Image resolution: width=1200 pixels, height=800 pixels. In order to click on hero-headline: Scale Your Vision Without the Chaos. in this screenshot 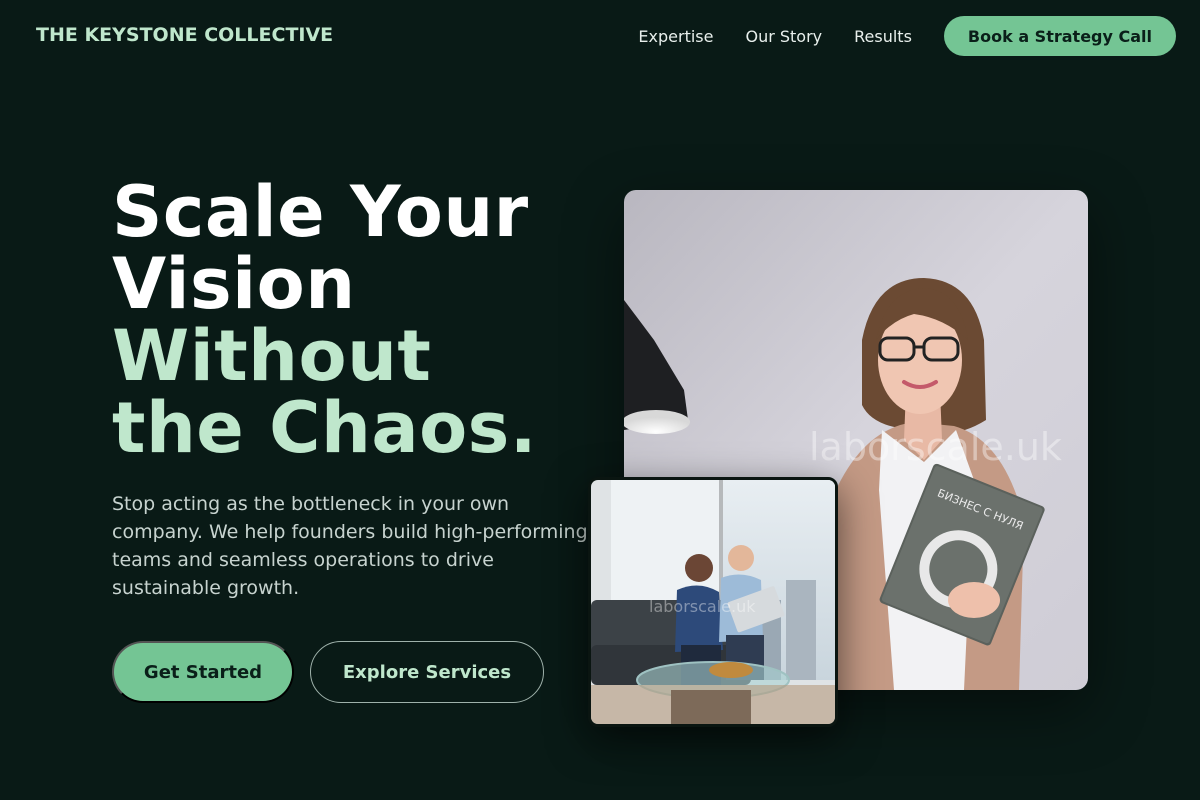, I will do `click(324, 320)`.